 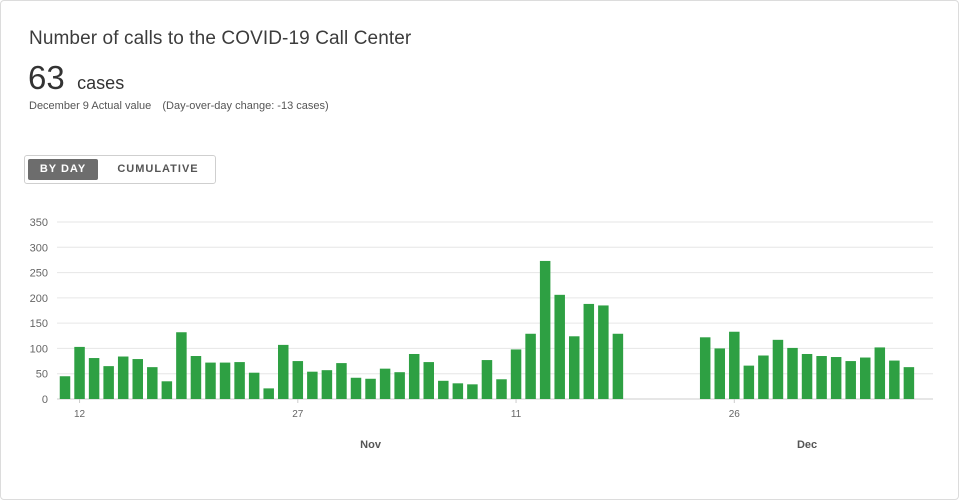 I want to click on value-number: 63, so click(x=46, y=77).